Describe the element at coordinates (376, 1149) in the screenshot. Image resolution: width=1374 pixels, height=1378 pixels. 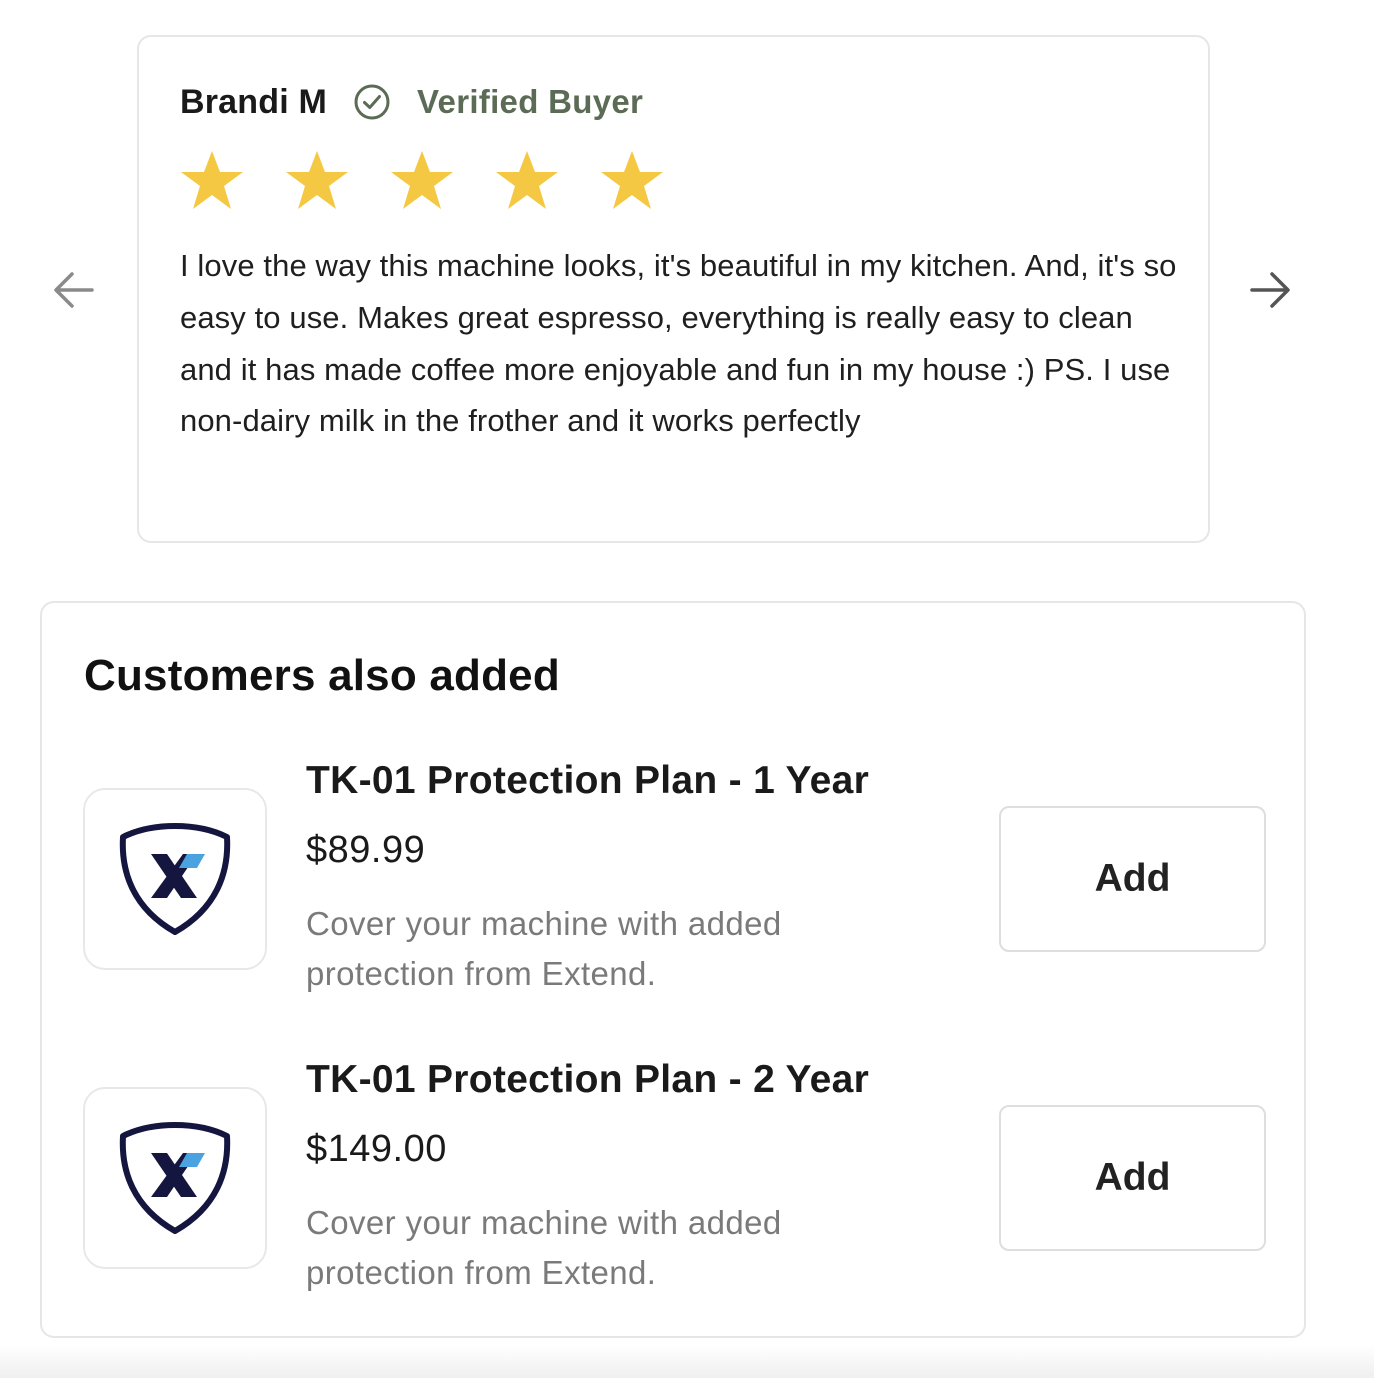
I see `product-price: $149.00` at that location.